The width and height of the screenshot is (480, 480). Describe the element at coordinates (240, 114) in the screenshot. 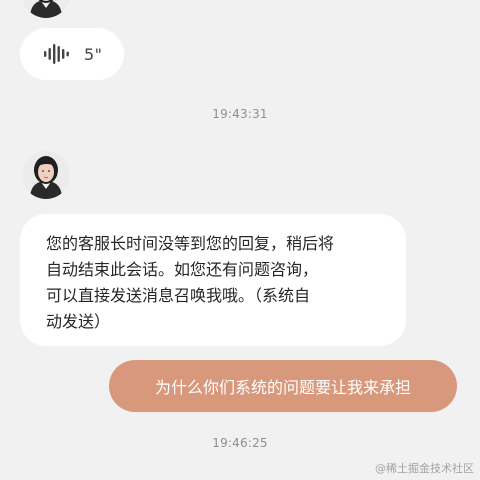

I see `message-timestamp: 19:43:31` at that location.